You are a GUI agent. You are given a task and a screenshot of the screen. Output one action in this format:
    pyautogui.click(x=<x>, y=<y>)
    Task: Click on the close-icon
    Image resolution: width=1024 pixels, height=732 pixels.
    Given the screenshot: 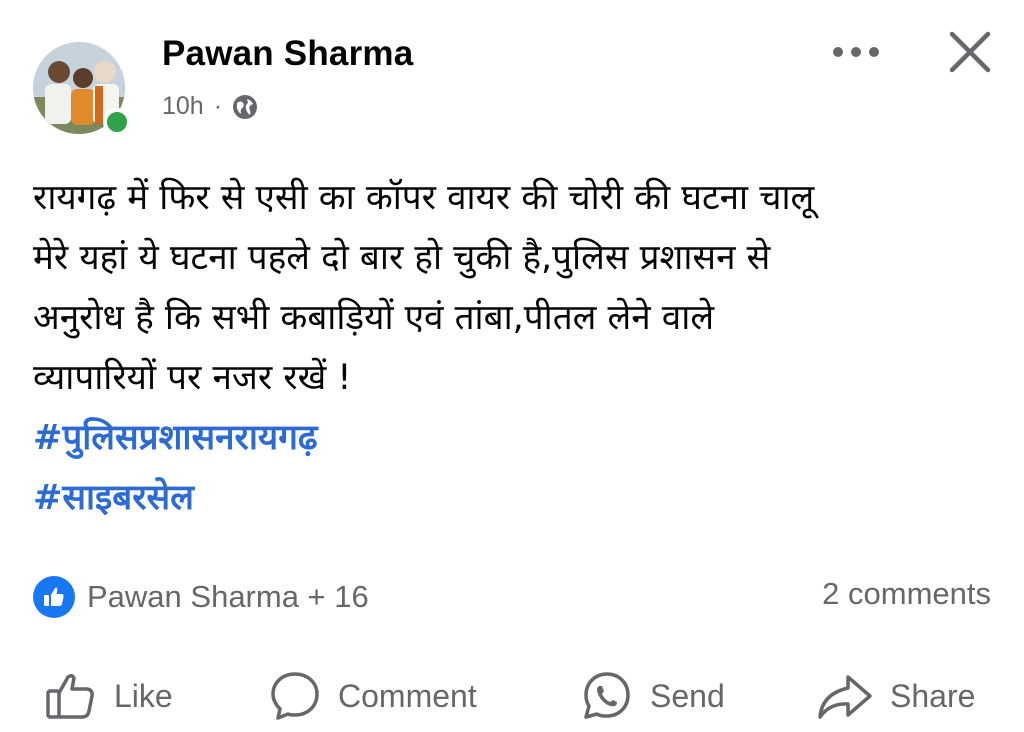 What is the action you would take?
    pyautogui.click(x=970, y=52)
    